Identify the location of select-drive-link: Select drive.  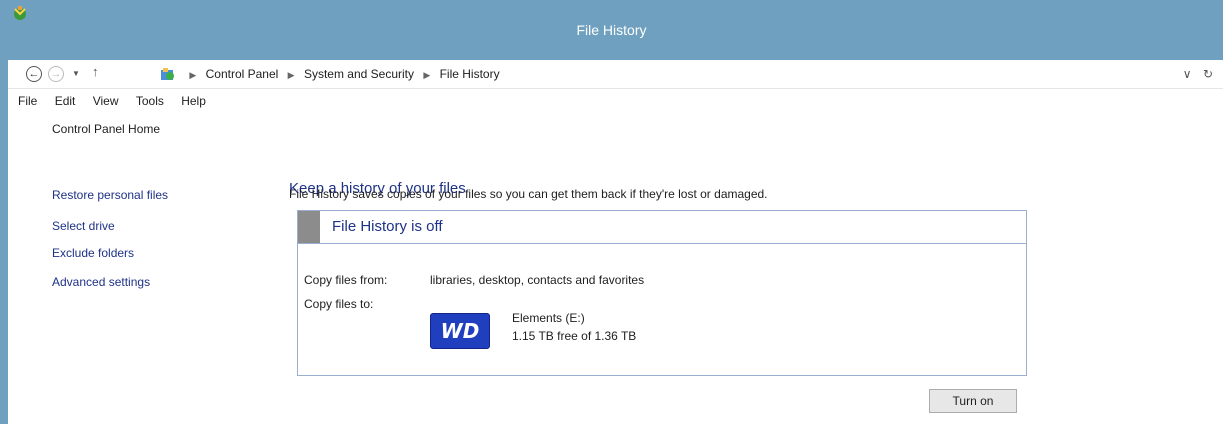
(83, 226).